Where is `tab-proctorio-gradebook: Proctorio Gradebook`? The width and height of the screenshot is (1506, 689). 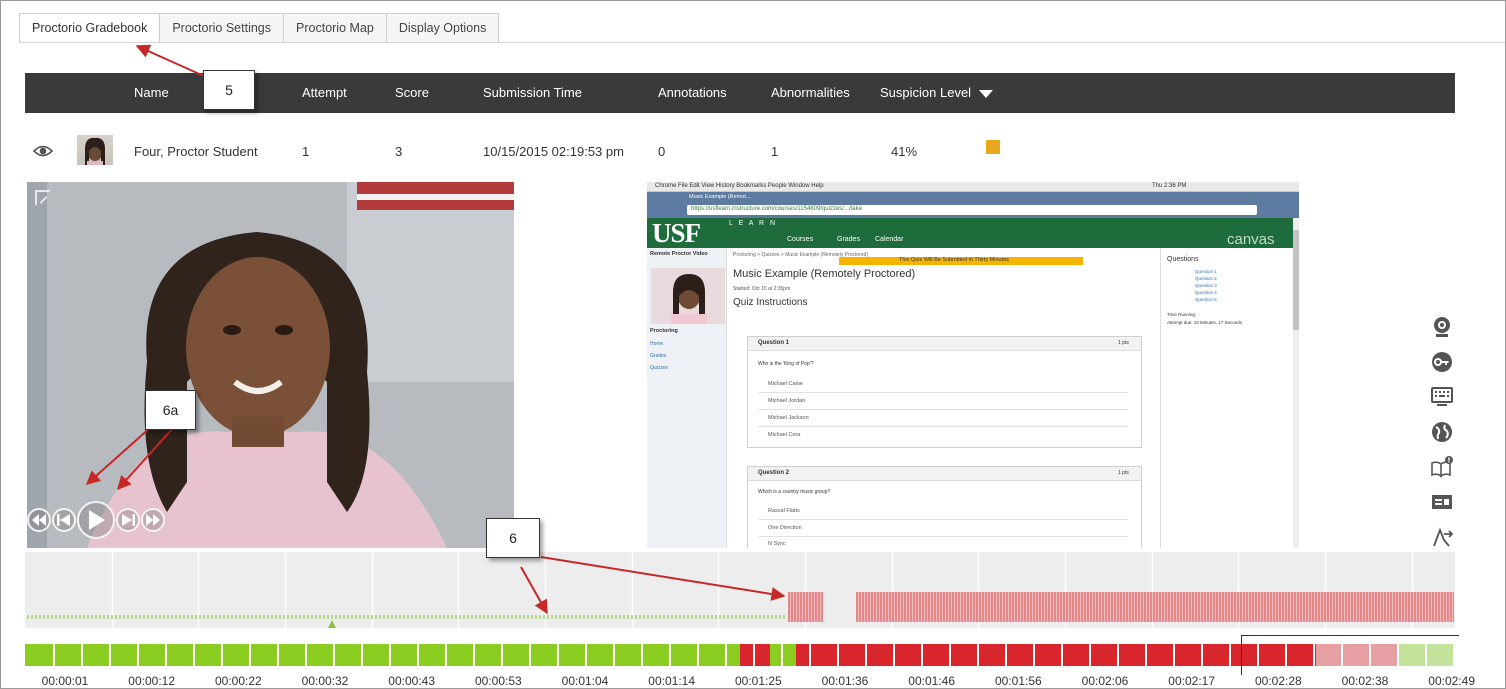
tab-proctorio-gradebook: Proctorio Gradebook is located at coordinates (90, 28).